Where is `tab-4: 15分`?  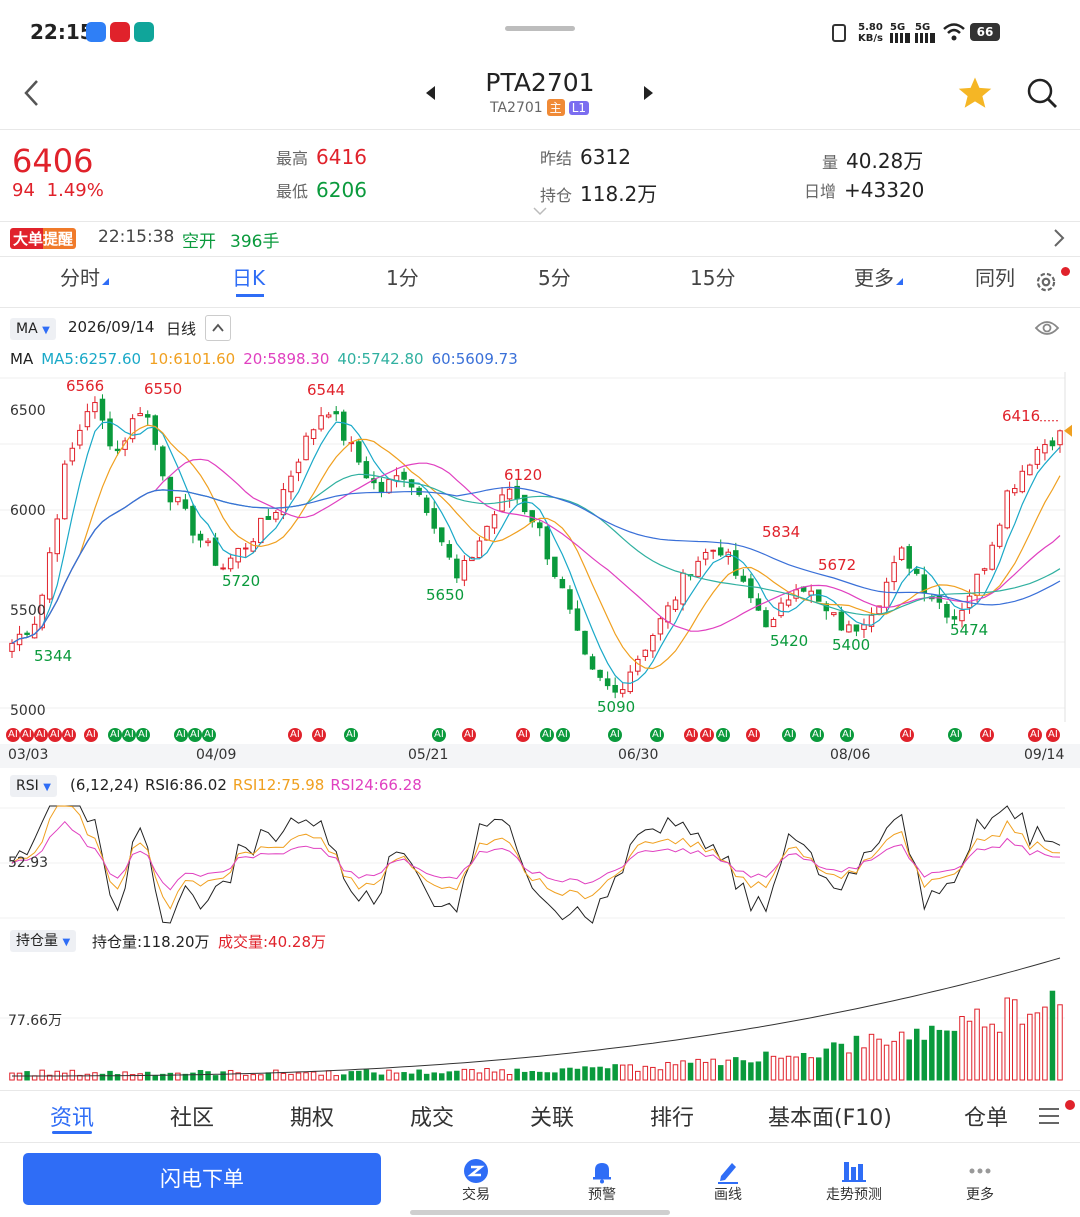
tab-4: 15分 is located at coordinates (712, 276).